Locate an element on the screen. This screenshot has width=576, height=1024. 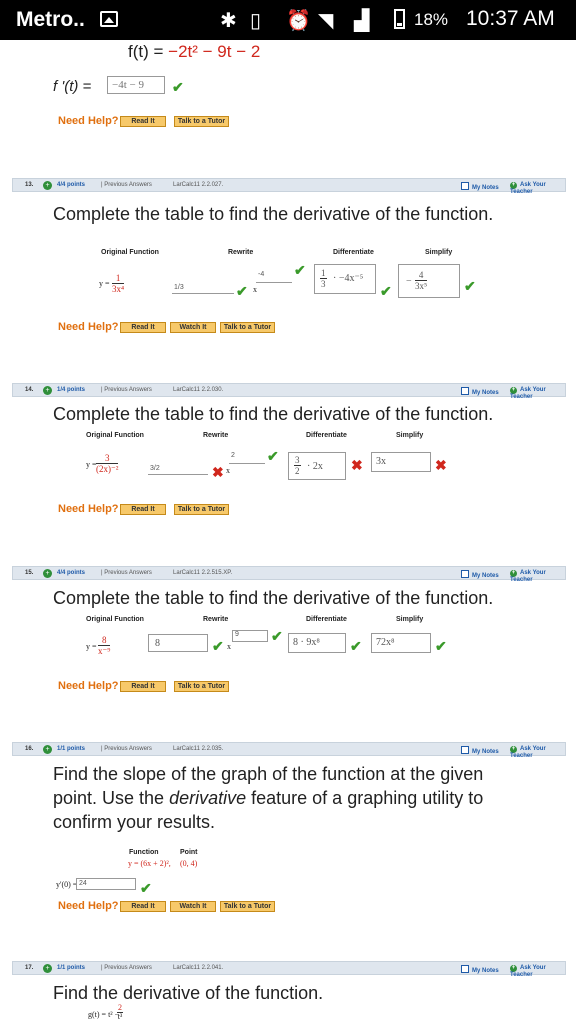
simplify-fraction: 4 3x⁵ is located at coordinates (421, 280).